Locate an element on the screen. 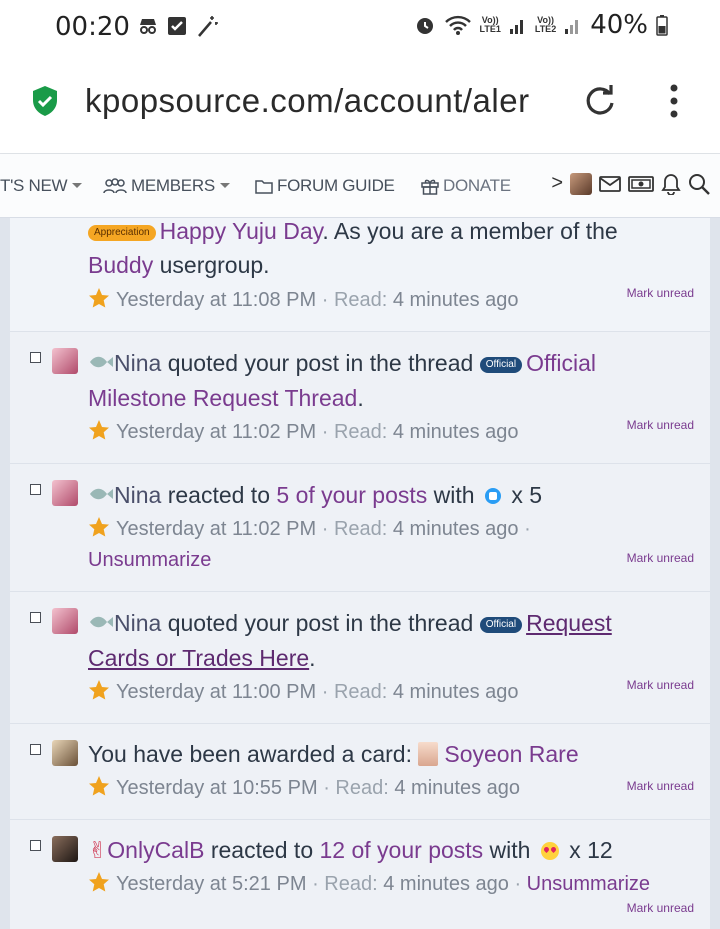 The height and width of the screenshot is (929, 720). network-2: Vo)) LTE2 is located at coordinates (545, 24).